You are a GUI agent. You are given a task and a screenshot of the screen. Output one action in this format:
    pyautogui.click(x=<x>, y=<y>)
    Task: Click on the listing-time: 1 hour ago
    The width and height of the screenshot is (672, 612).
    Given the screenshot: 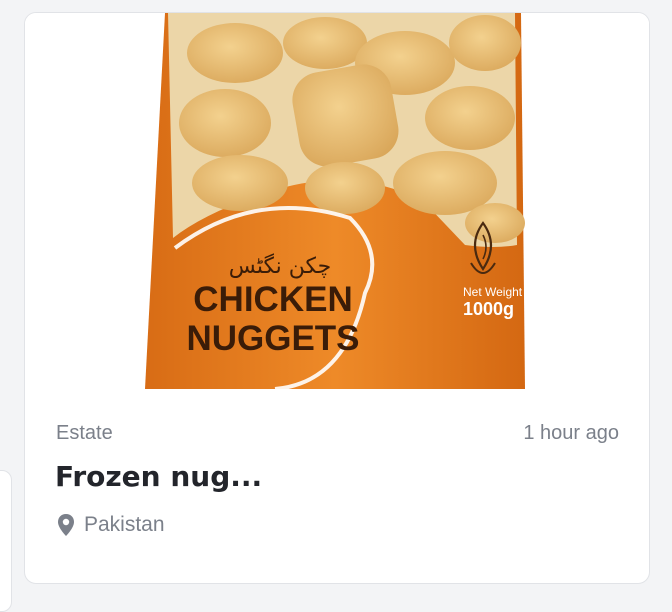 What is the action you would take?
    pyautogui.click(x=571, y=433)
    